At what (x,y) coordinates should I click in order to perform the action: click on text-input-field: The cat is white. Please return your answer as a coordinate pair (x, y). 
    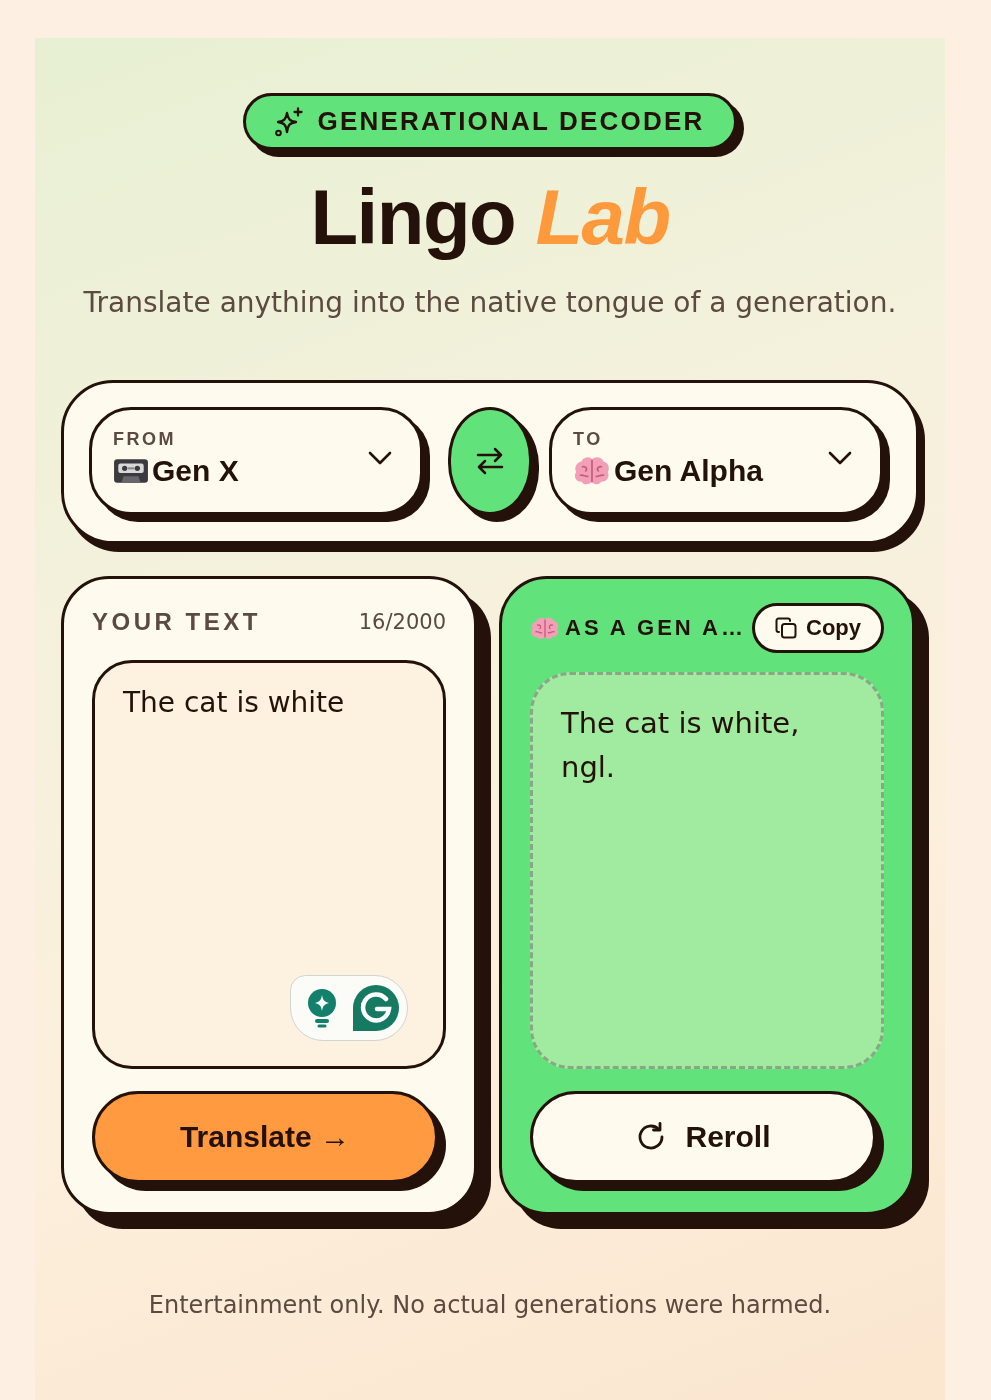
    Looking at the image, I should click on (269, 864).